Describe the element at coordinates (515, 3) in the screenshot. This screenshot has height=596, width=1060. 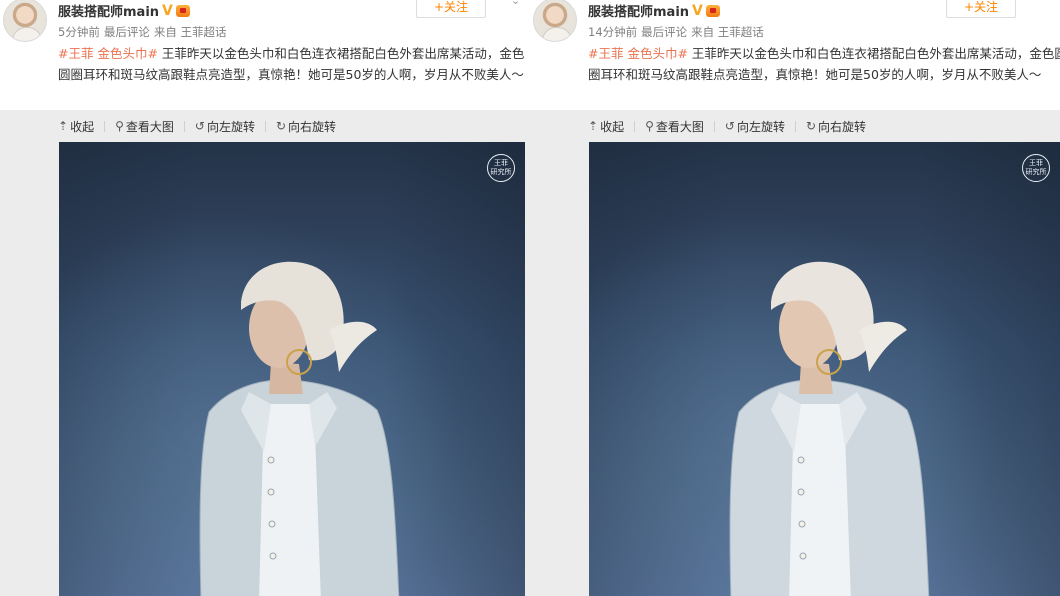
I see `chevron-down-icon: ⌄` at that location.